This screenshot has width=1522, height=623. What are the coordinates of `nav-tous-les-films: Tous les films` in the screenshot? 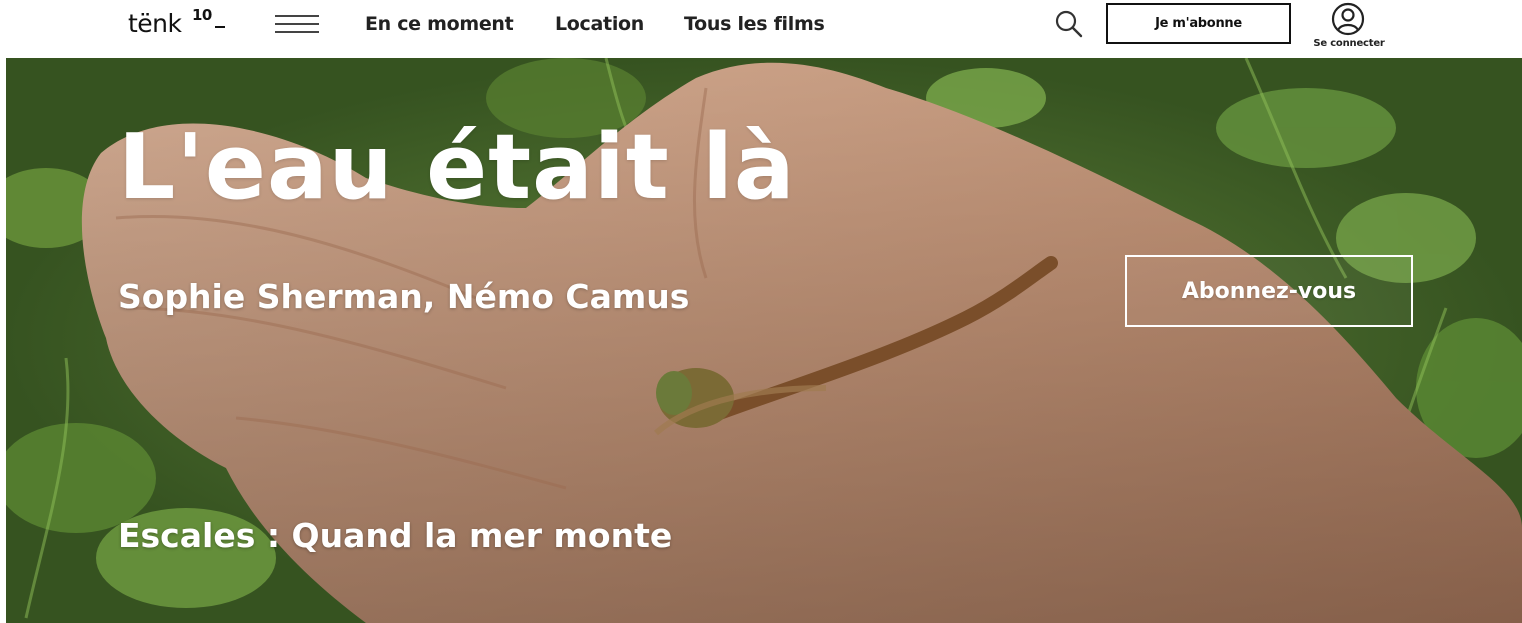 It's located at (754, 24).